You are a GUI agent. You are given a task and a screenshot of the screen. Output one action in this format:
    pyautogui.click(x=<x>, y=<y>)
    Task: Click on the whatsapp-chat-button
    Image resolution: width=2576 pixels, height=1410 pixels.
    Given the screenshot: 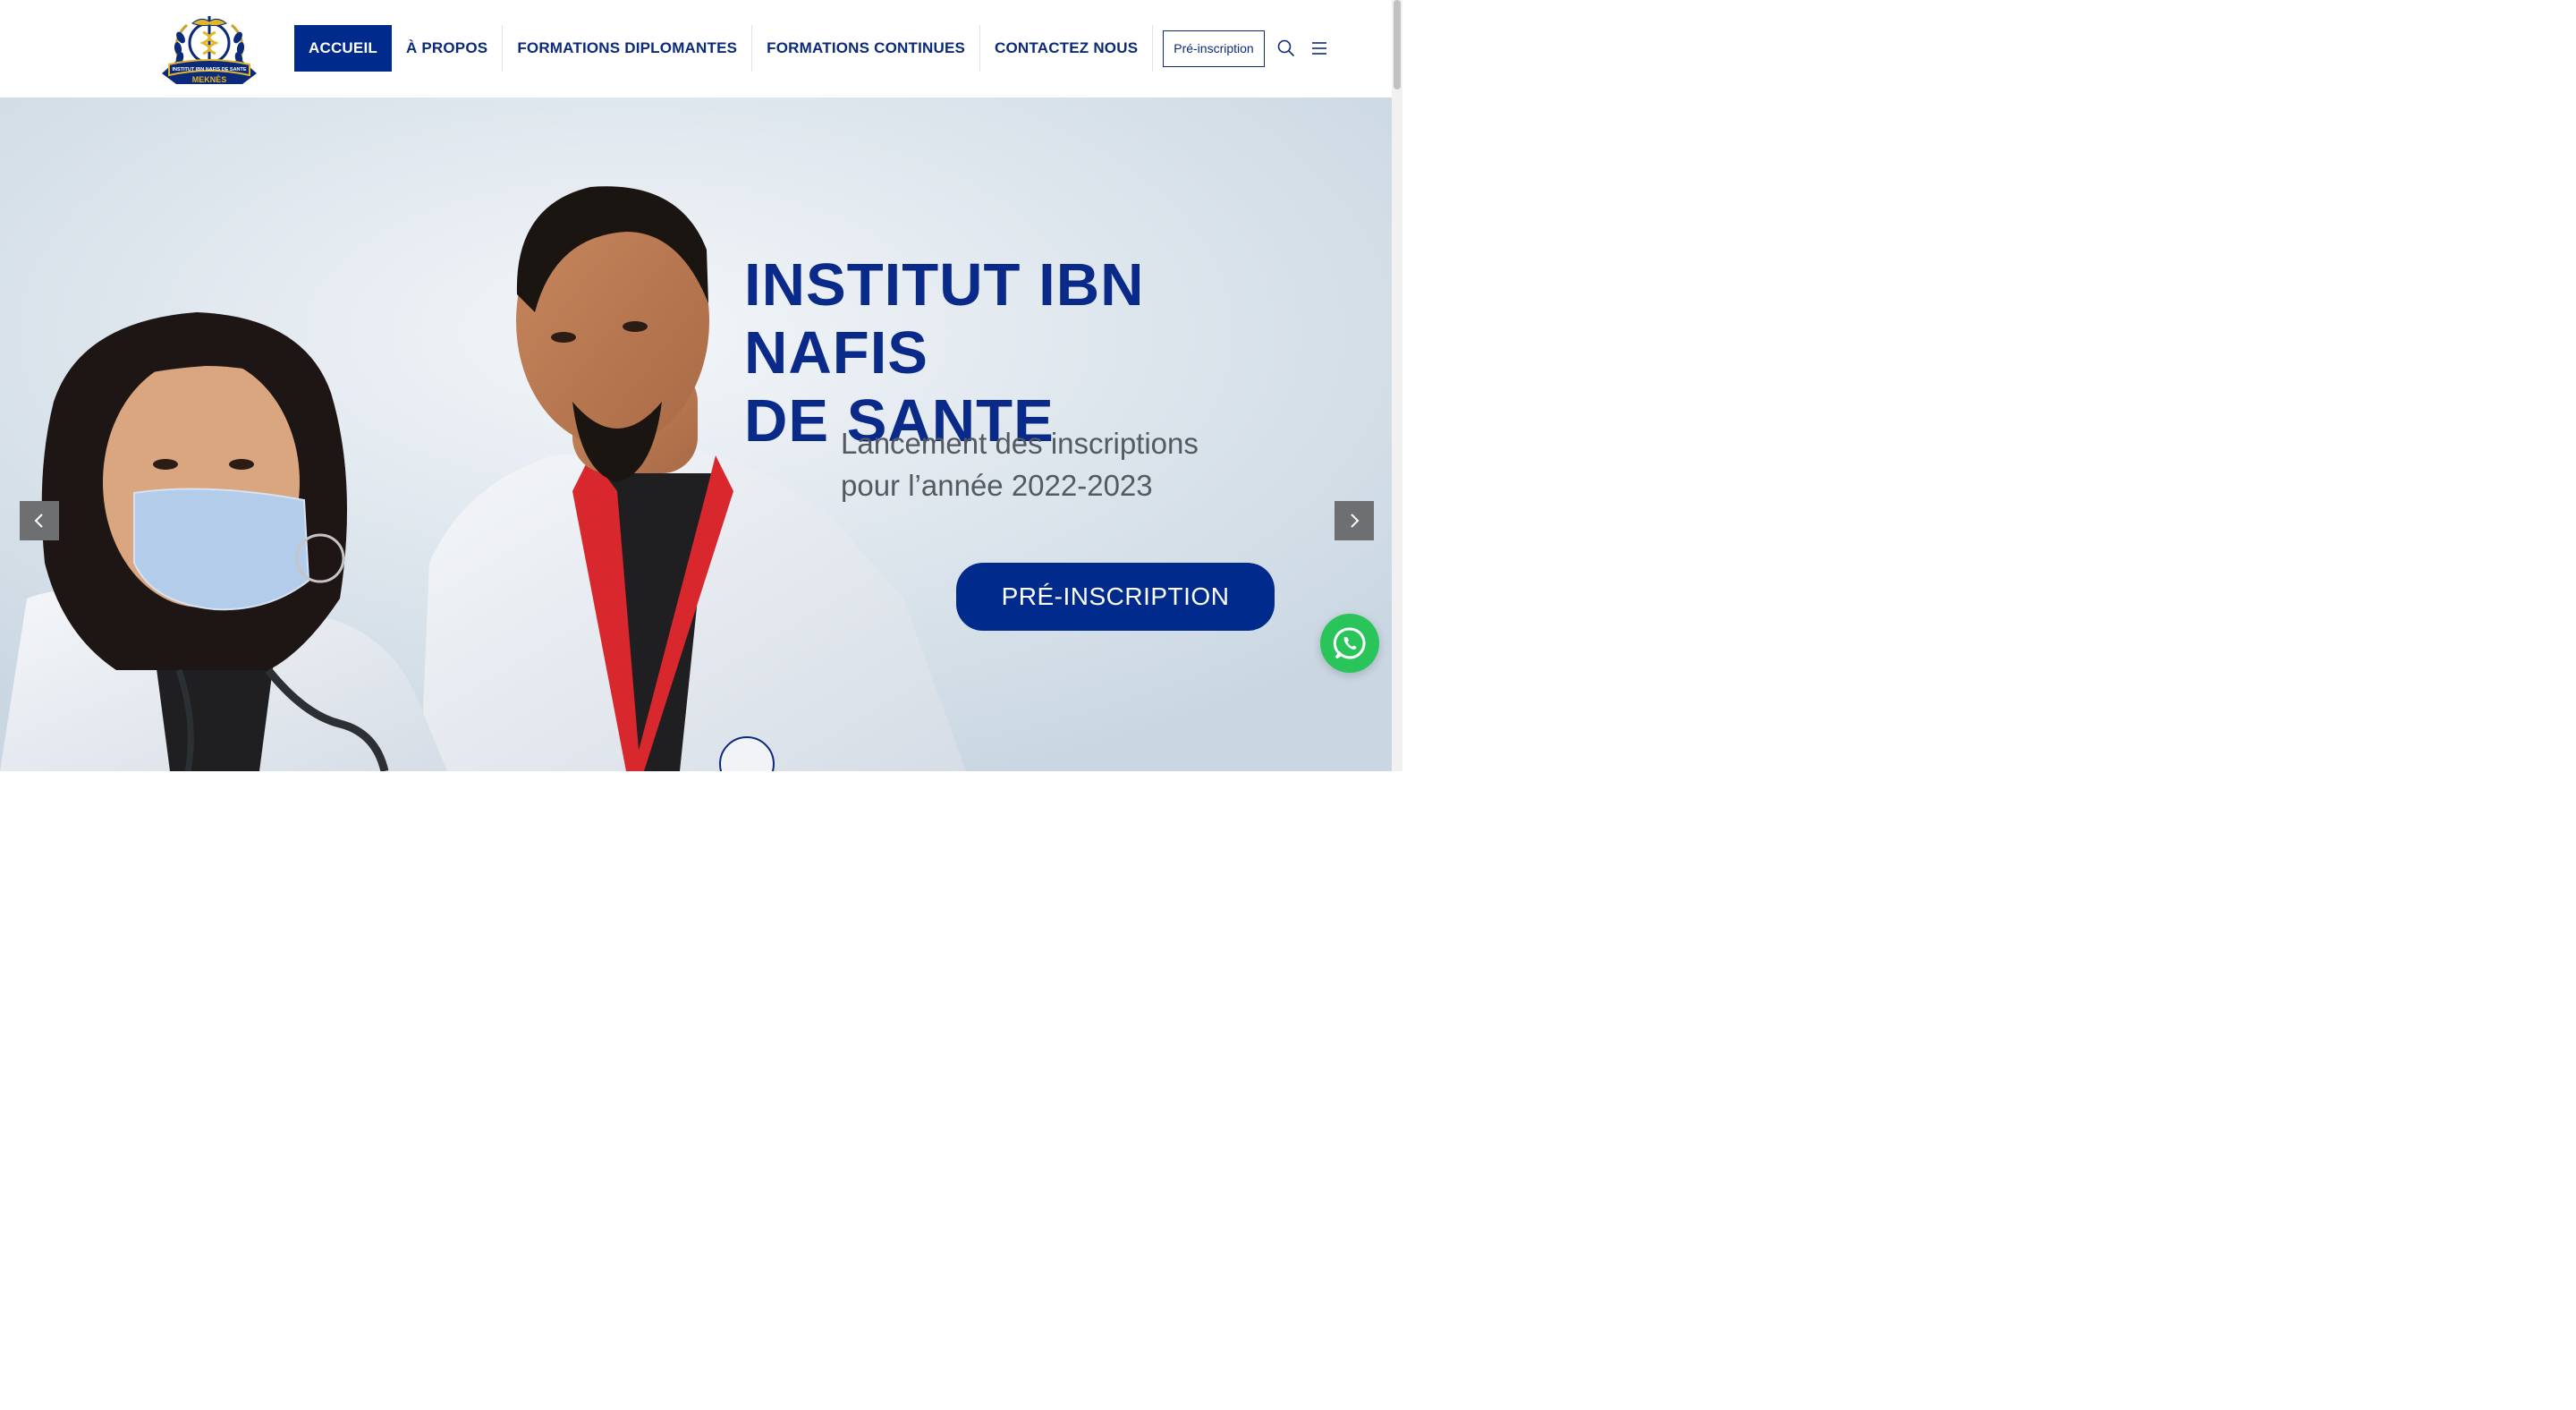 What is the action you would take?
    pyautogui.click(x=1349, y=644)
    